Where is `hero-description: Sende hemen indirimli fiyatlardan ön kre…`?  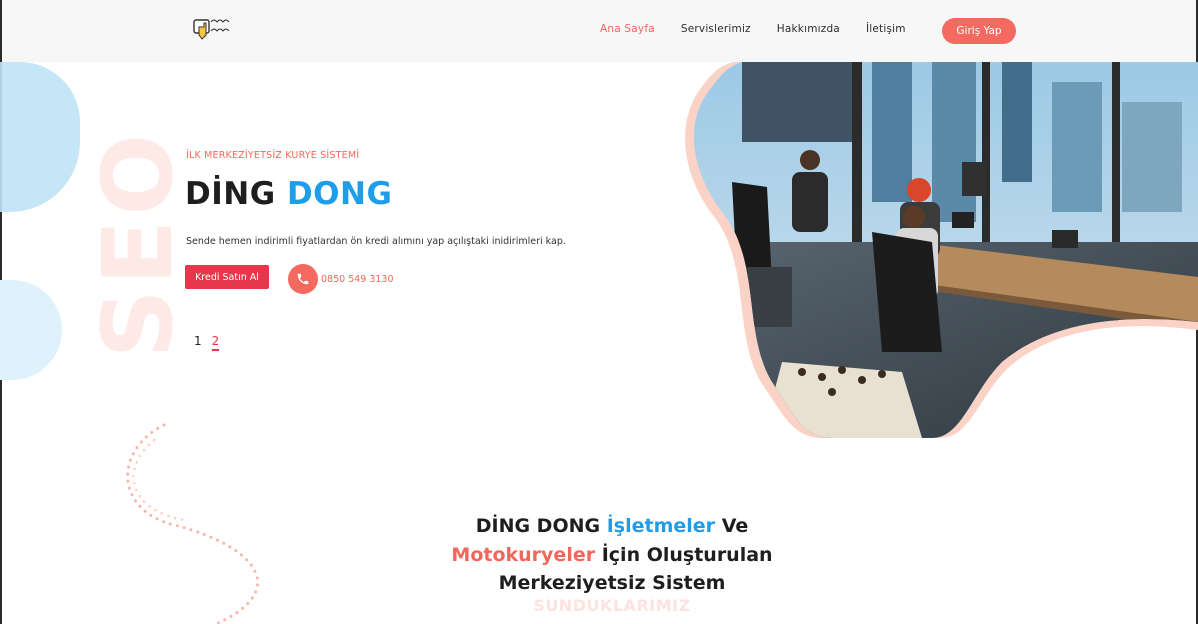
hero-description: Sende hemen indirimli fiyatlardan ön kre… is located at coordinates (376, 241).